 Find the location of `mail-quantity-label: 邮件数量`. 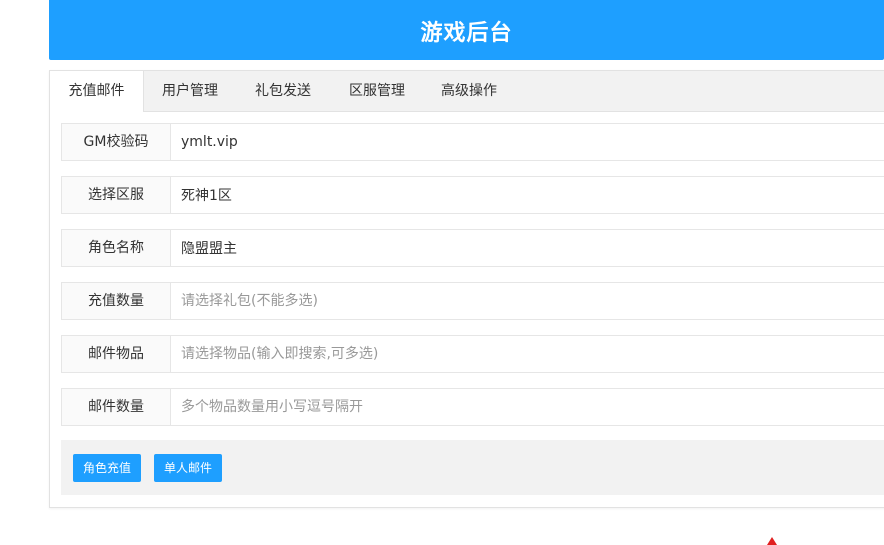

mail-quantity-label: 邮件数量 is located at coordinates (116, 407).